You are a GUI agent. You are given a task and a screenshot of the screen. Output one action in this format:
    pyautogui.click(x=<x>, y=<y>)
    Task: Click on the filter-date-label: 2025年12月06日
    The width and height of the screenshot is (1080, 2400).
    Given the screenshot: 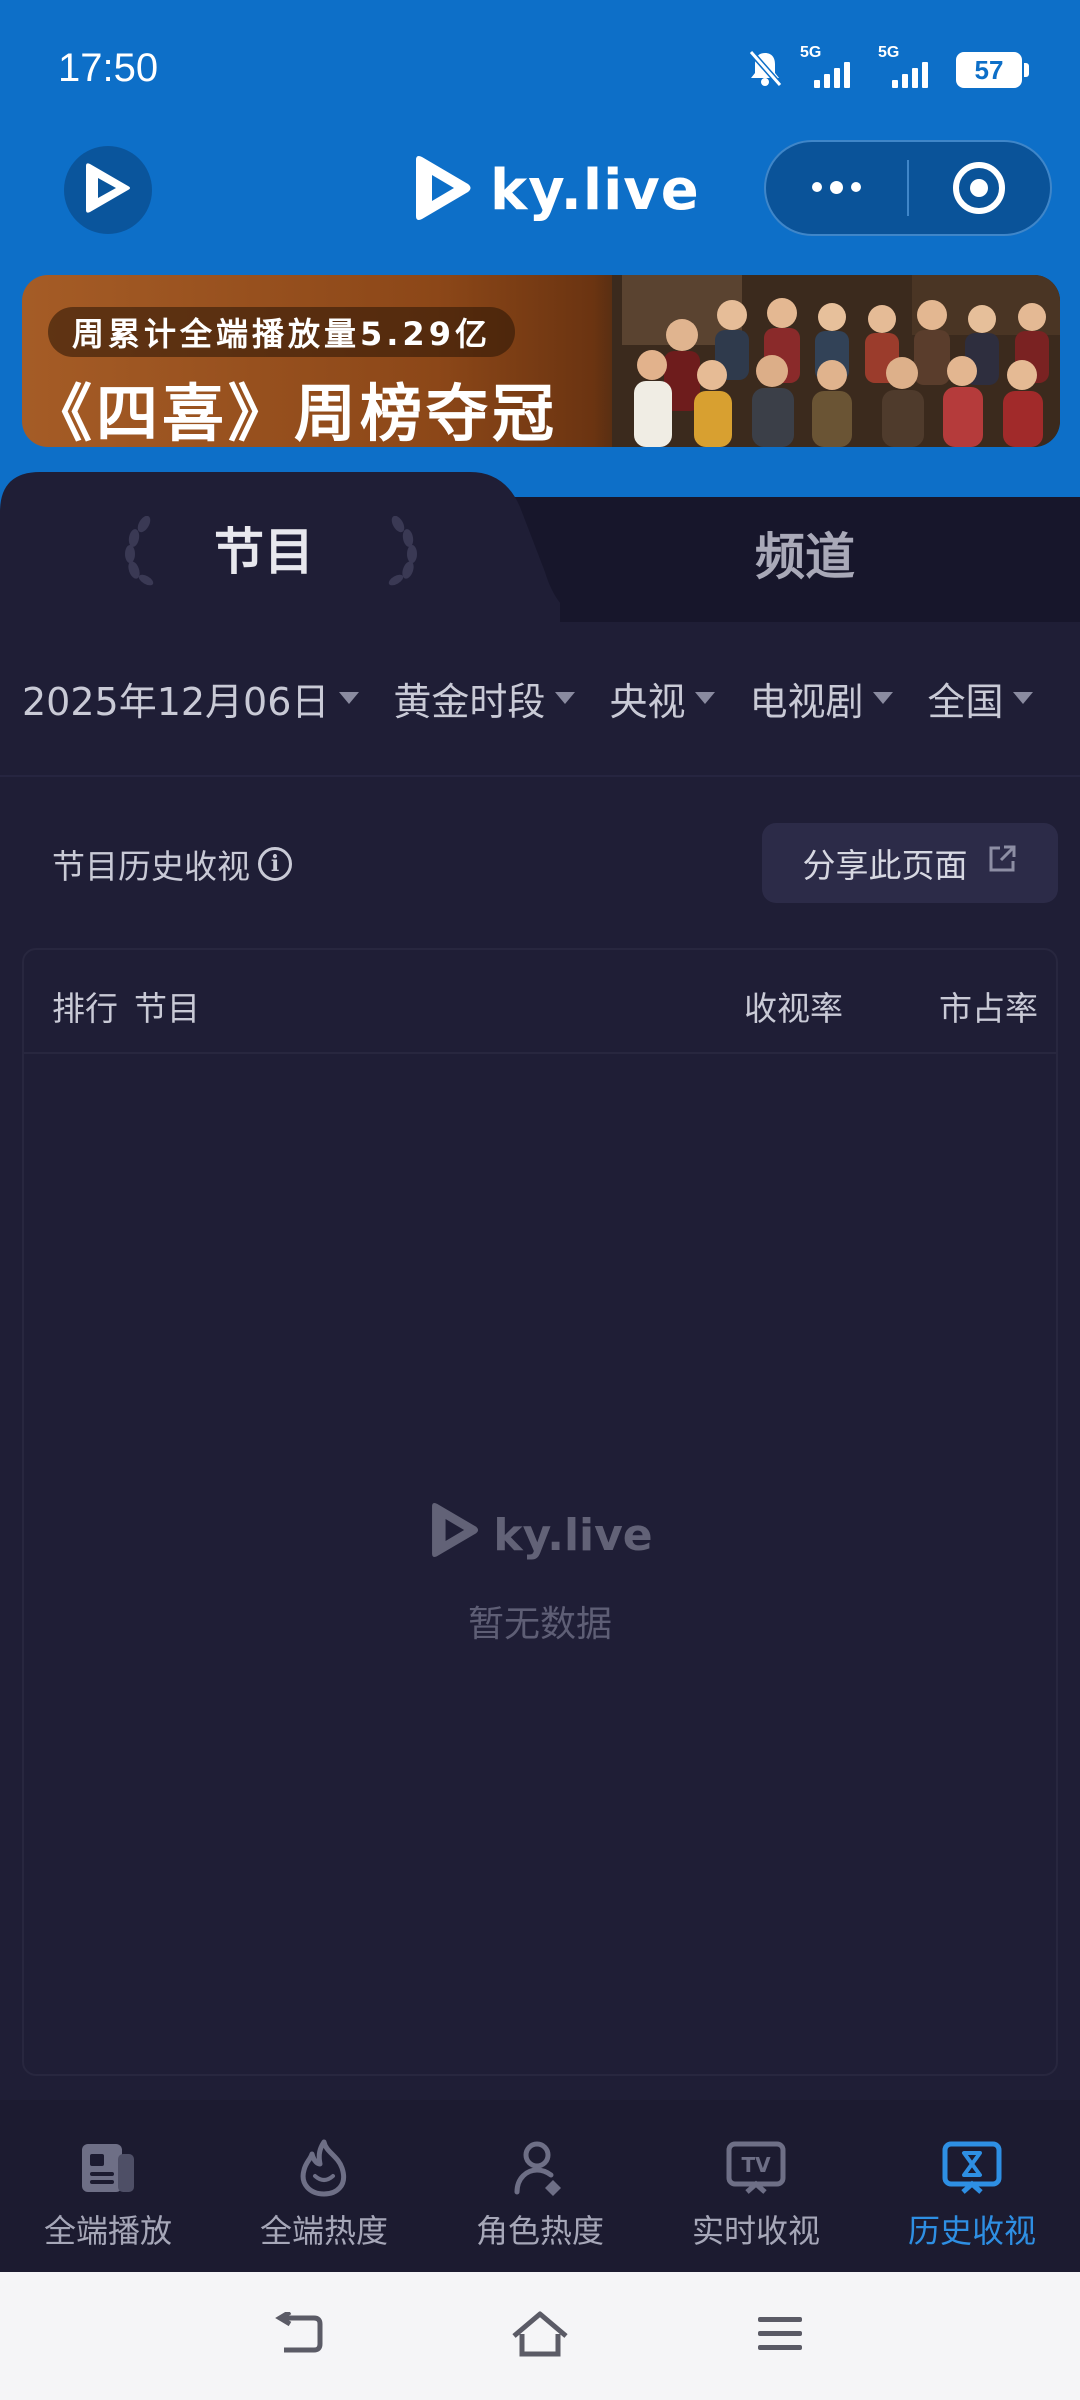 What is the action you would take?
    pyautogui.click(x=176, y=701)
    